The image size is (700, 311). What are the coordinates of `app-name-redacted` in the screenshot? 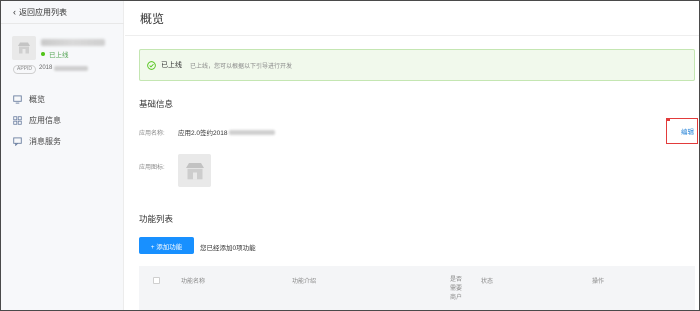 It's located at (73, 42).